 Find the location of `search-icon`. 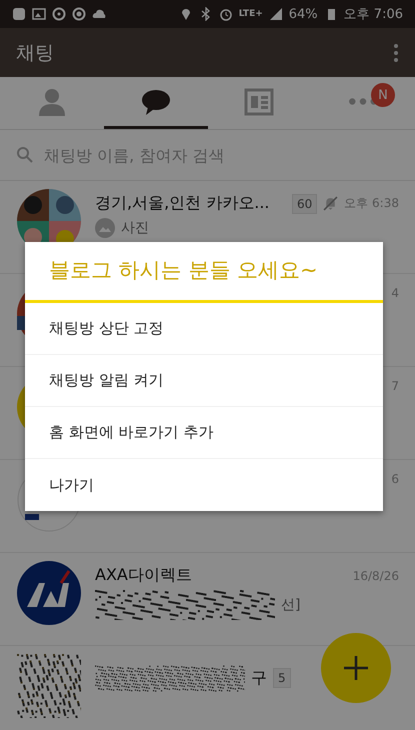

search-icon is located at coordinates (25, 155).